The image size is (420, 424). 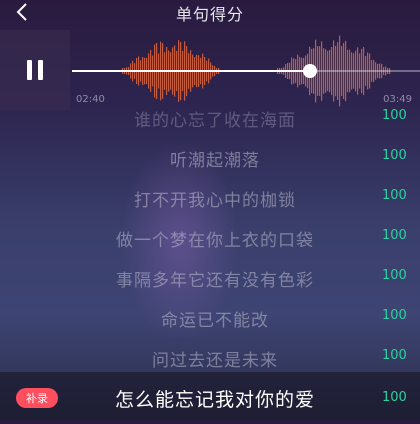 What do you see at coordinates (215, 121) in the screenshot?
I see `lyric-text: 谁的心忘了收在海面` at bounding box center [215, 121].